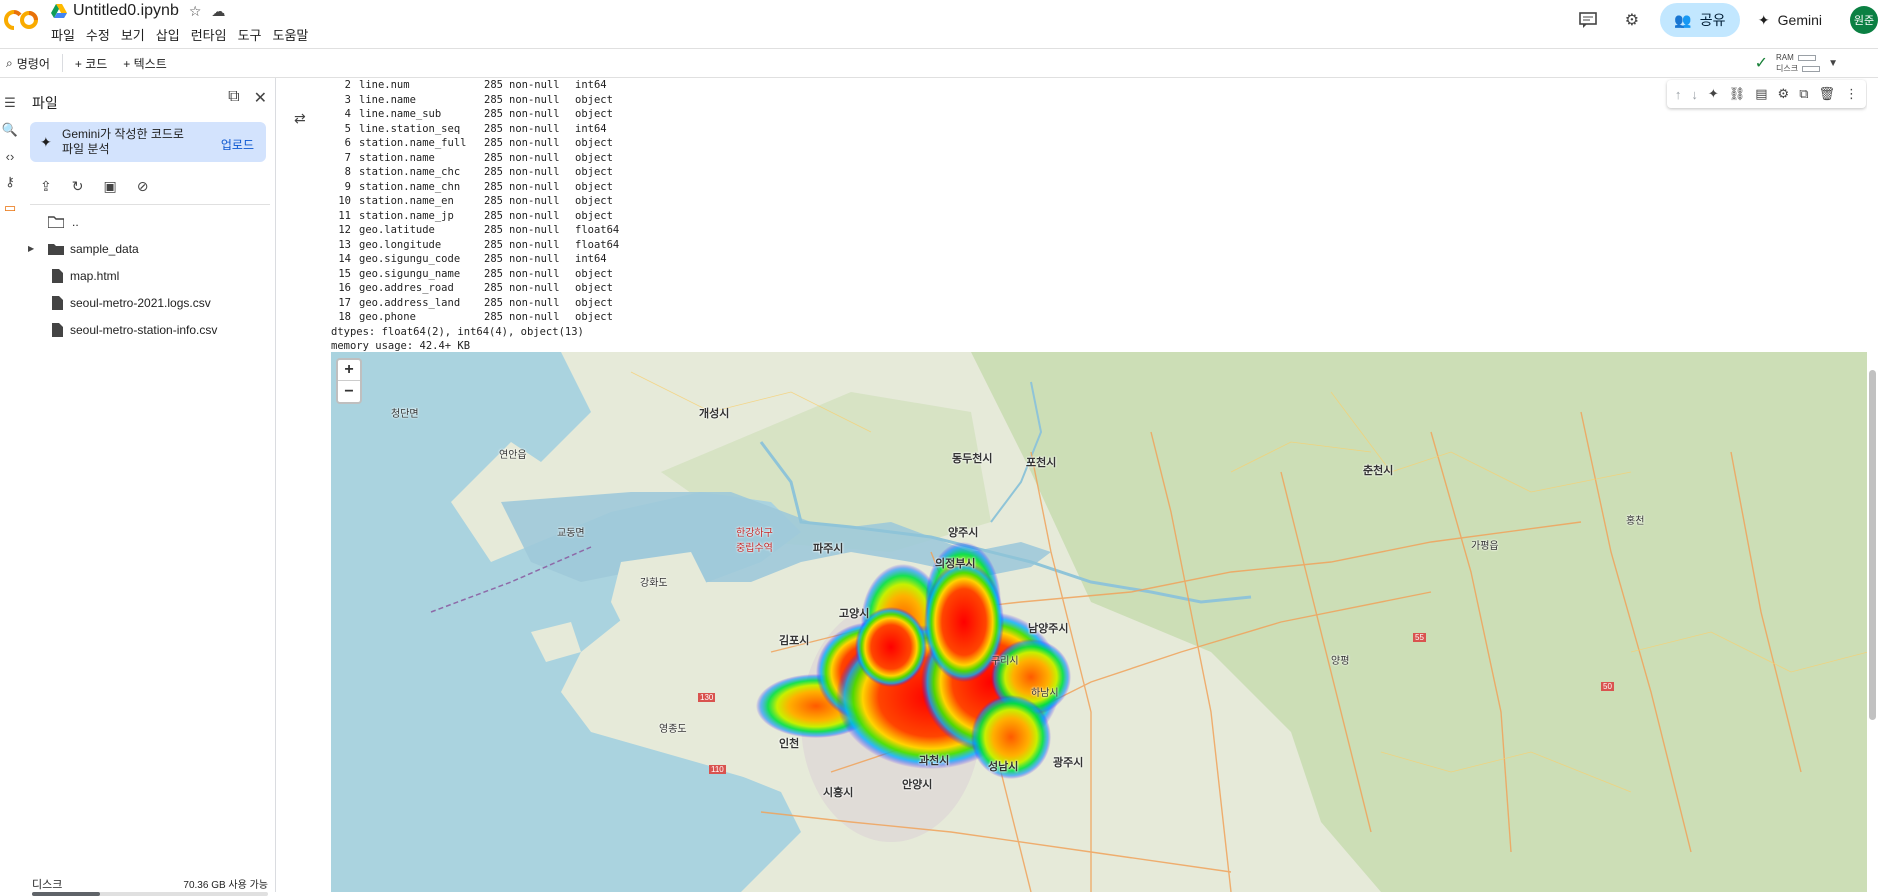 This screenshot has height=896, width=1878. Describe the element at coordinates (406, 215) in the screenshot. I see `table-cell: station.name_jp` at that location.